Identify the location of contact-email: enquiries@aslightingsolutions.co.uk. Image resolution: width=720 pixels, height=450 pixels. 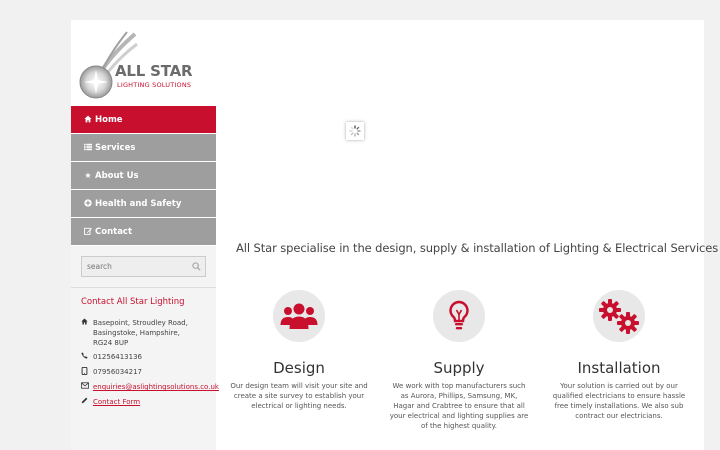
(150, 387).